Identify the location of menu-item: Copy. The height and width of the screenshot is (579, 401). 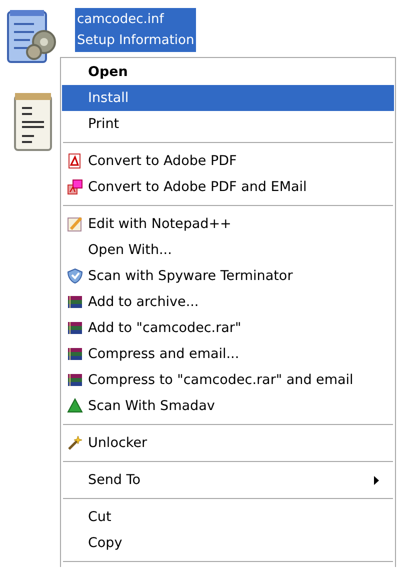
(228, 543).